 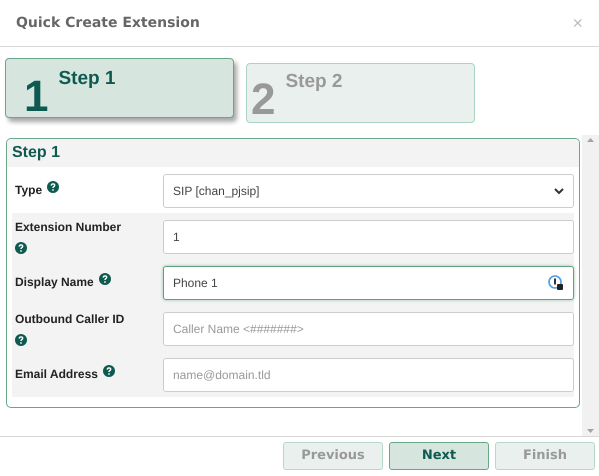 I want to click on type-select: SIP [chan_pjsip], so click(x=368, y=191).